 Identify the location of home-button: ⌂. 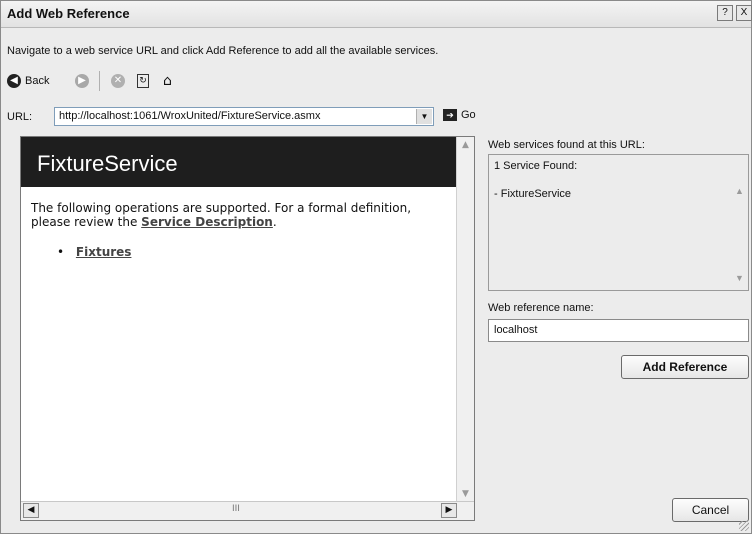
(167, 81).